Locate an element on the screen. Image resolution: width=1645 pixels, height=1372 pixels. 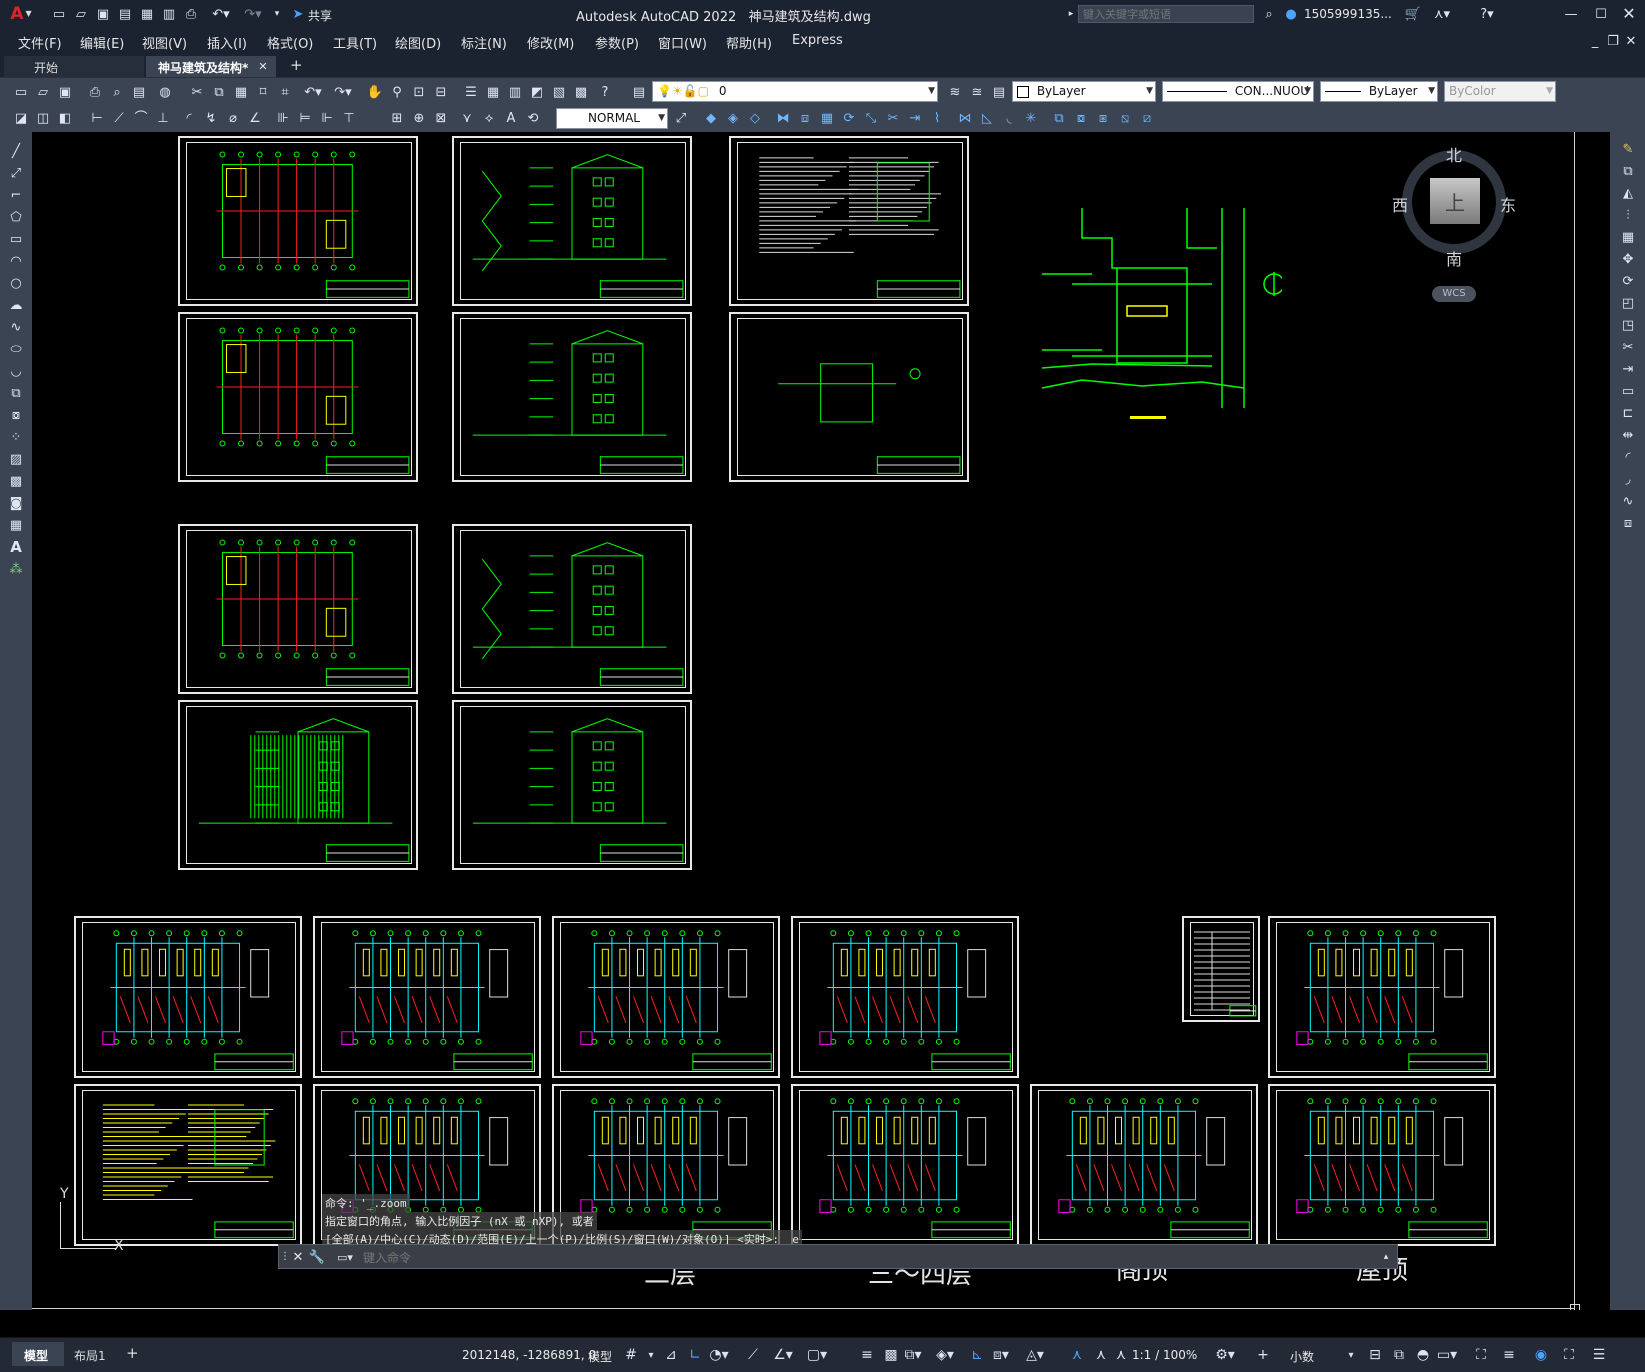
lock-ui-icon: ⧉ is located at coordinates (1399, 1355).